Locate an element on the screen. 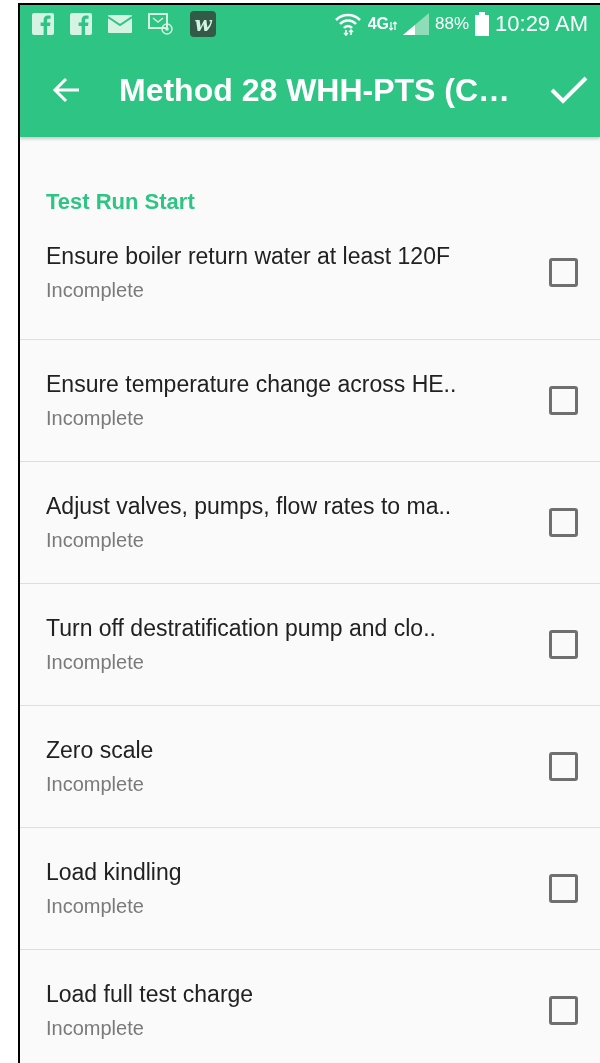 This screenshot has width=600, height=1063. checklist-item: Ensure boiler return water at least 120F Incomplete is located at coordinates (310, 279).